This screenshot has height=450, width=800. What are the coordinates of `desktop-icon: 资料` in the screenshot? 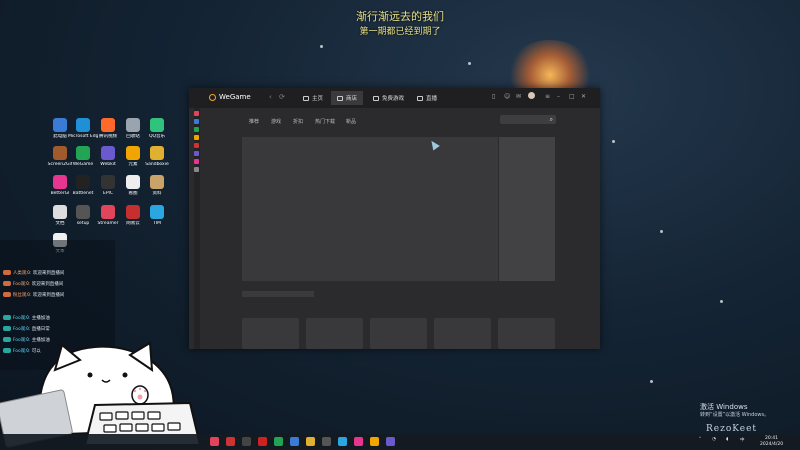 It's located at (157, 185).